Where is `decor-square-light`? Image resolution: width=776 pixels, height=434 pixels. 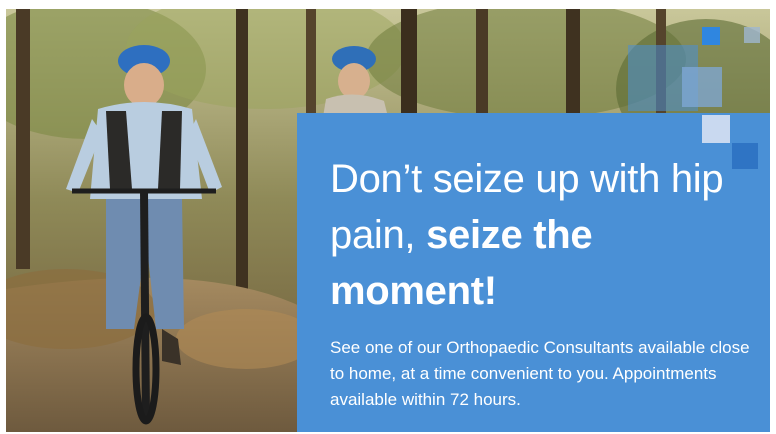
decor-square-light is located at coordinates (716, 129).